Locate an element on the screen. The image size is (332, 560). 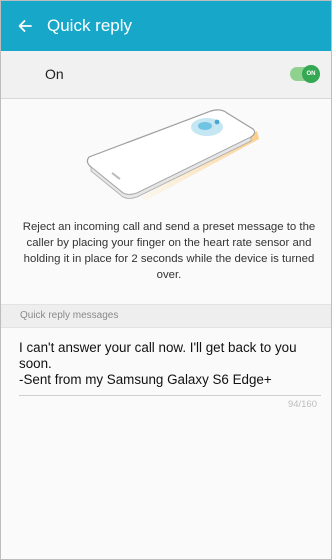
back-button is located at coordinates (25, 26).